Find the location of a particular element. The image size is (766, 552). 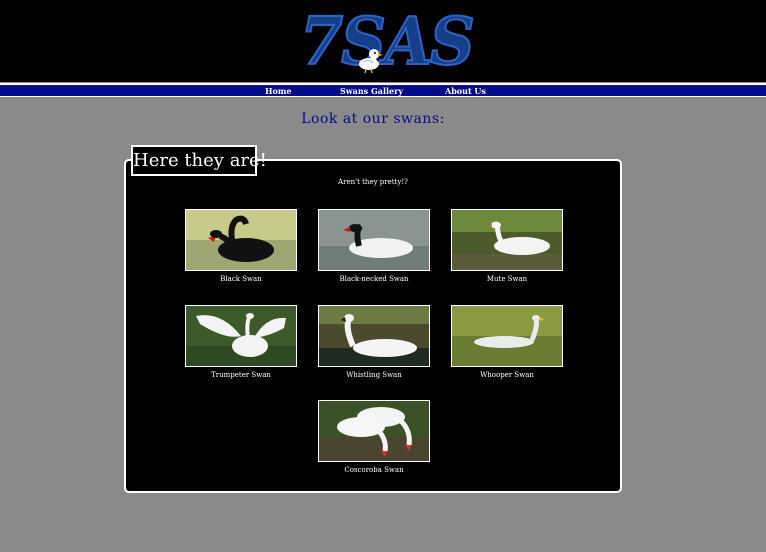

black-swan-photo is located at coordinates (241, 240).